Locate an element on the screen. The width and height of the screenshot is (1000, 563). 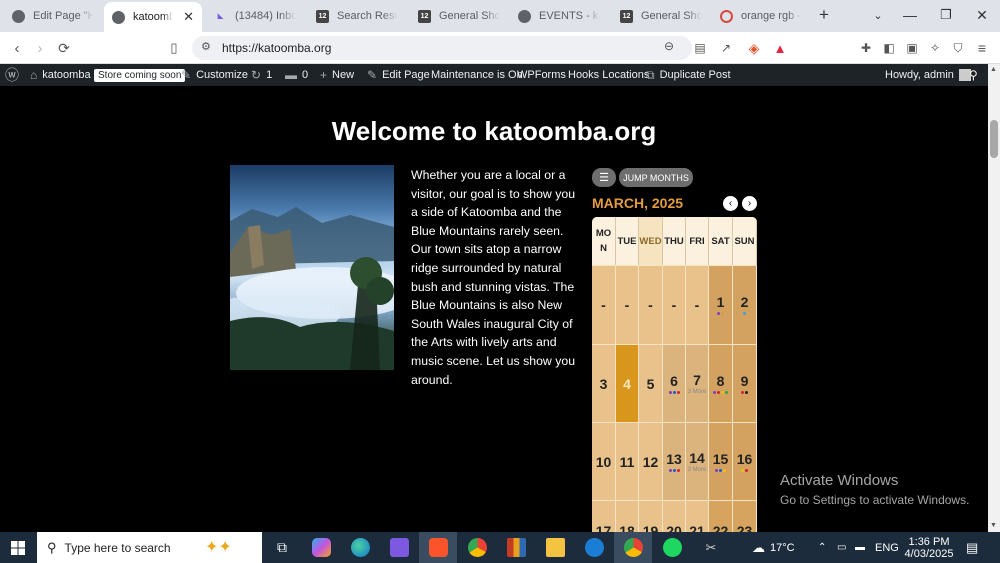
calendar-day: 2 is located at coordinates (745, 305).